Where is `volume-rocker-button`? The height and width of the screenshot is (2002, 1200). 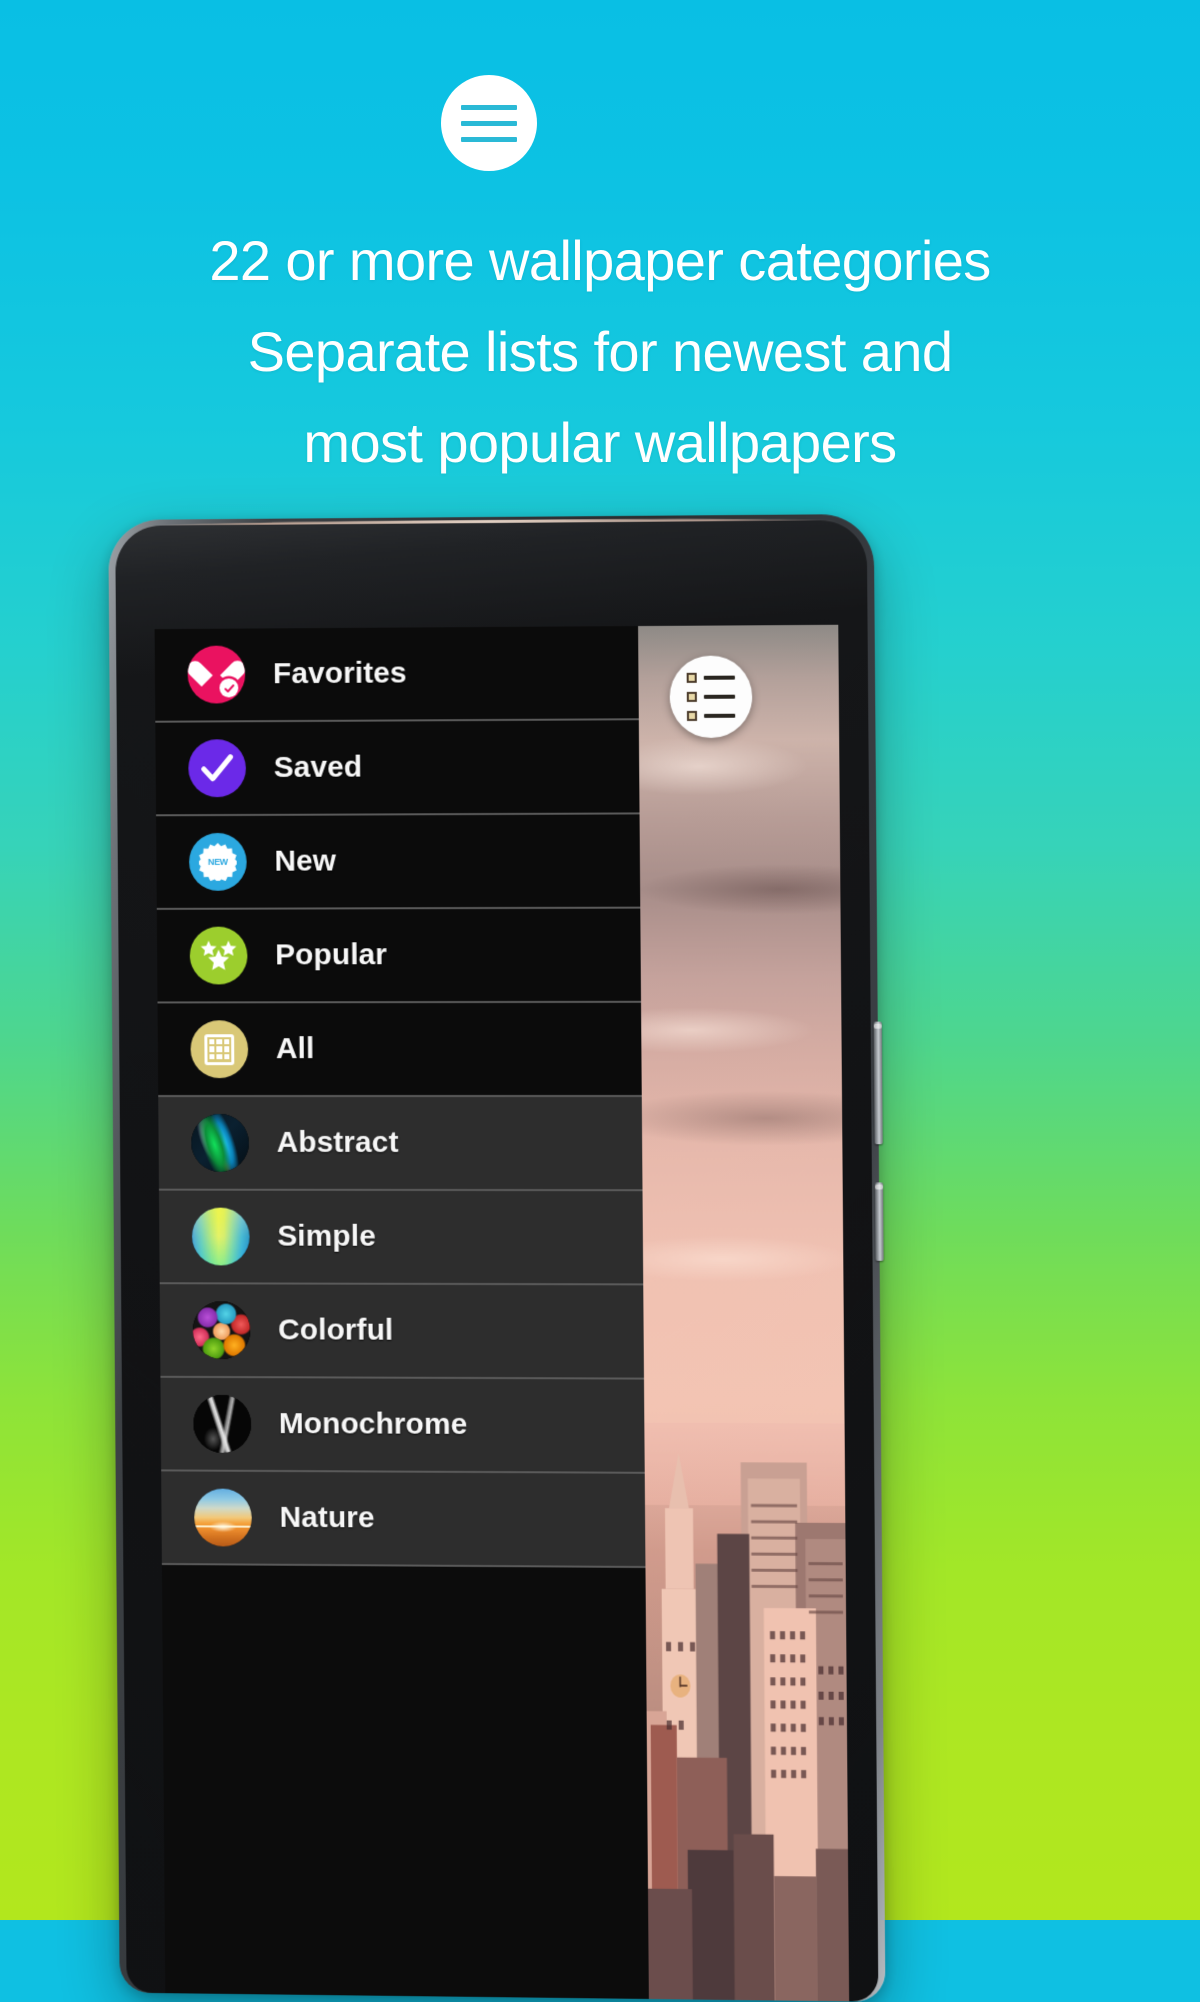
volume-rocker-button is located at coordinates (878, 1083).